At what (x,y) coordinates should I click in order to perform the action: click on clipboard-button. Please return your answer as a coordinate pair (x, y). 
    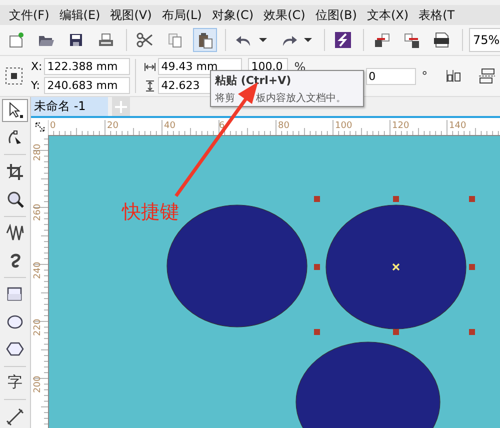
    Looking at the image, I should click on (205, 40).